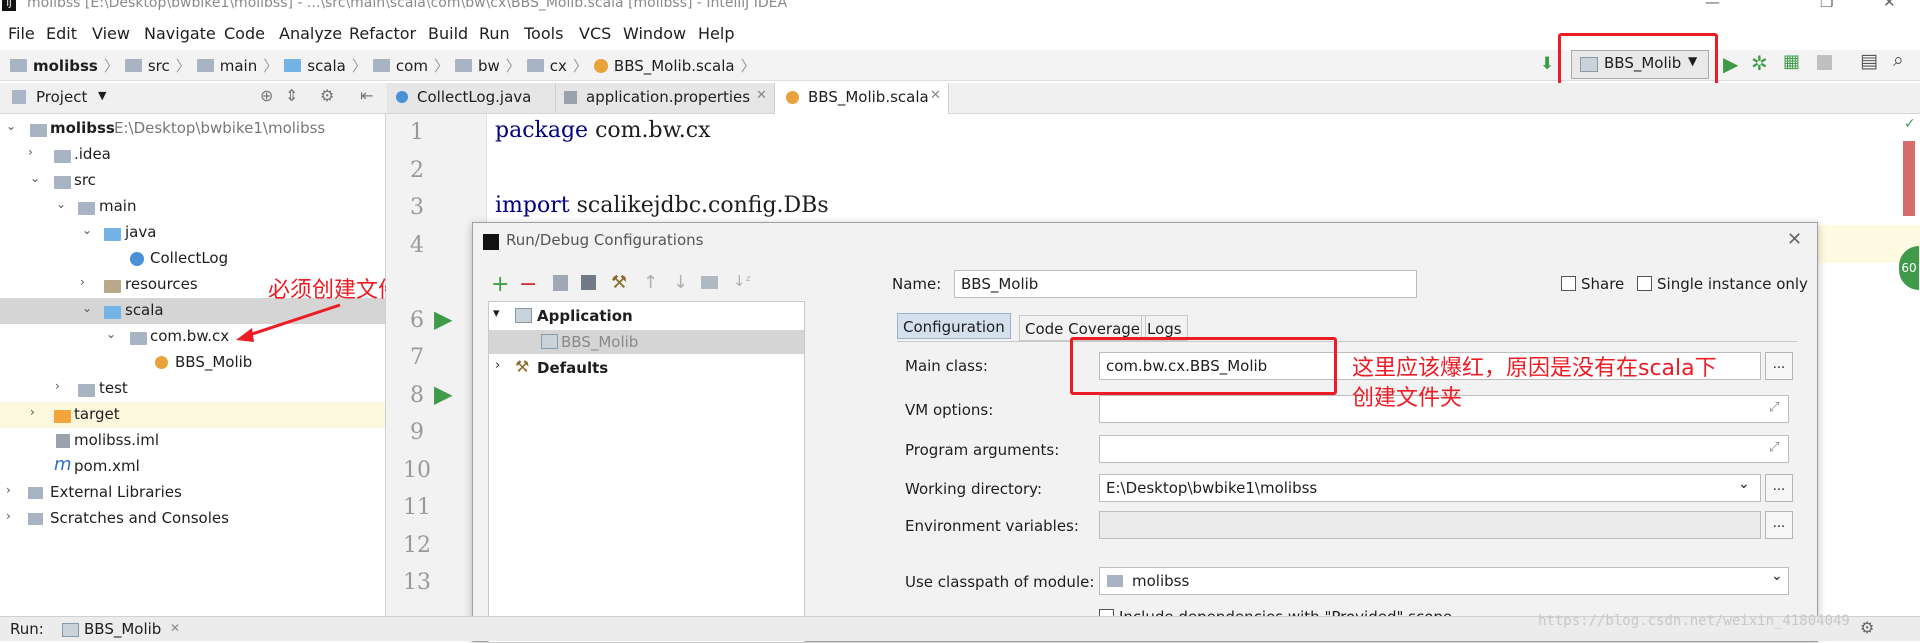 This screenshot has height=643, width=1920. Describe the element at coordinates (646, 368) in the screenshot. I see `tree-item-defaults: › ⚒ Defaults` at that location.